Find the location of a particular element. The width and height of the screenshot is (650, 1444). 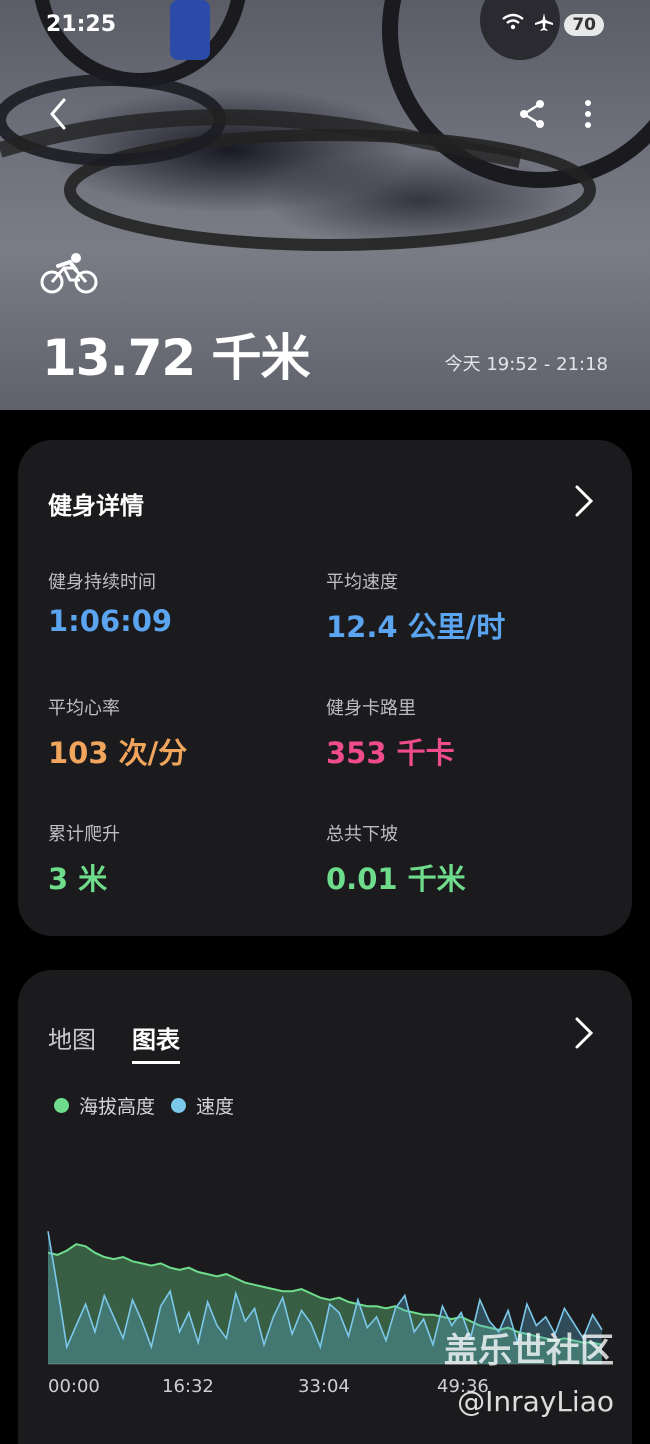

metric-value: 3 米 is located at coordinates (78, 879).